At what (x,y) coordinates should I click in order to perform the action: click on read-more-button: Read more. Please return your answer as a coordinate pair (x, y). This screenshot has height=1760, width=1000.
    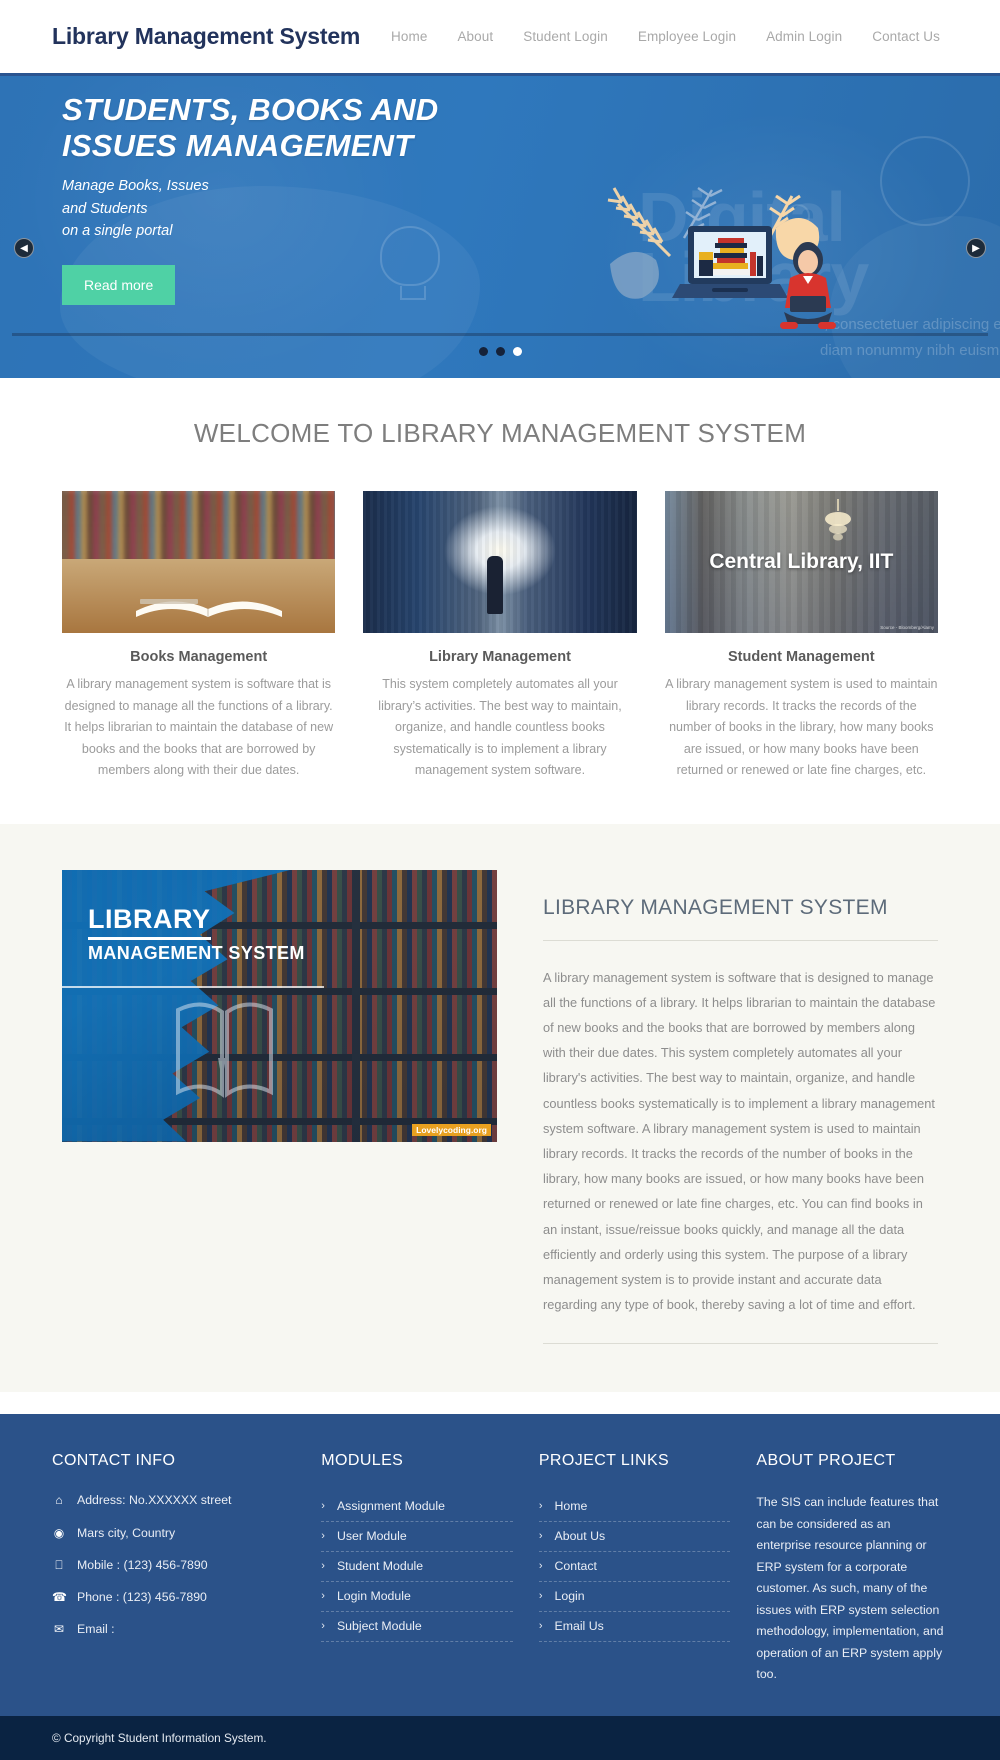
    Looking at the image, I should click on (119, 284).